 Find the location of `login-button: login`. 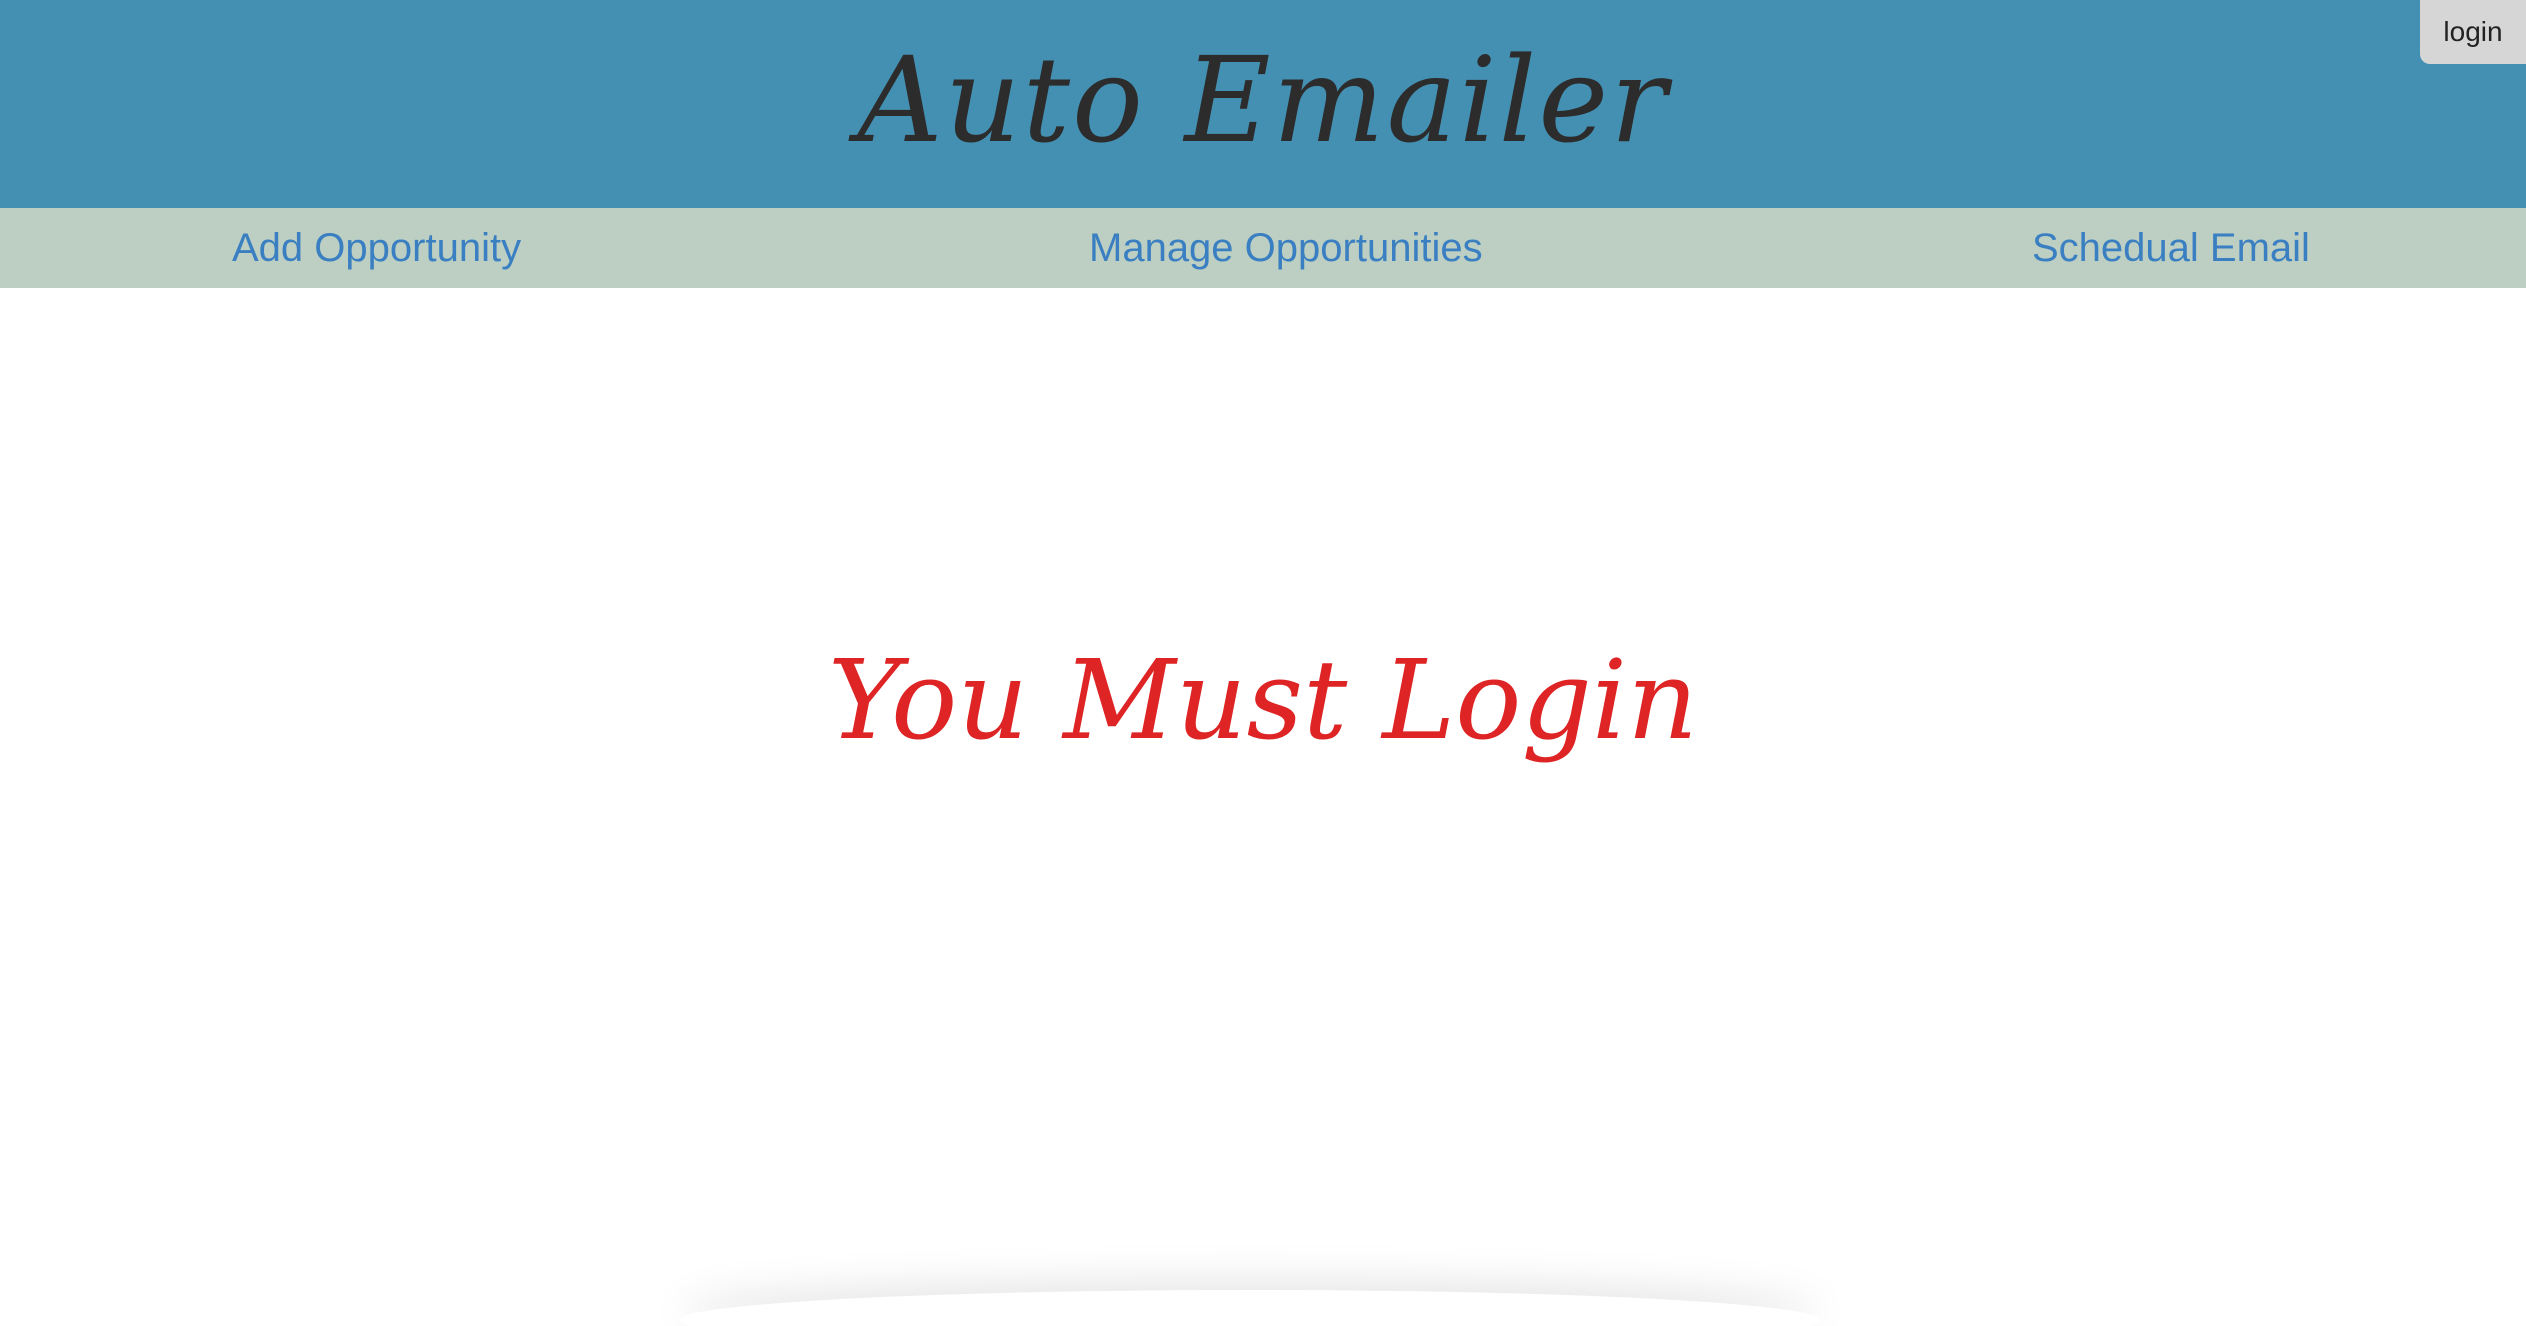

login-button: login is located at coordinates (2473, 32).